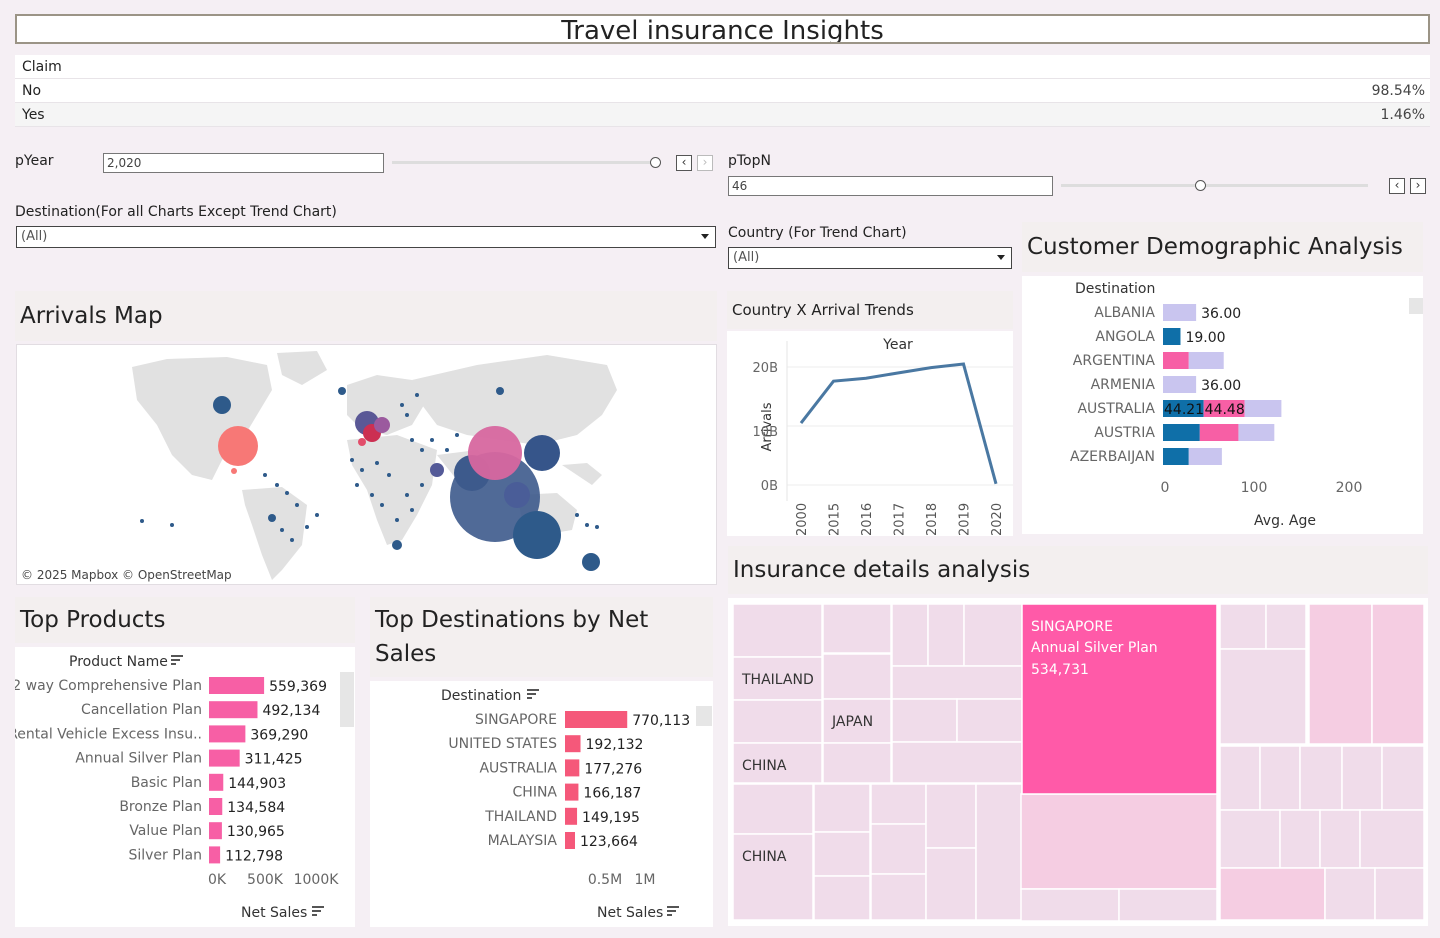  Describe the element at coordinates (897, 345) in the screenshot. I see `trend-chart-title: Year` at that location.